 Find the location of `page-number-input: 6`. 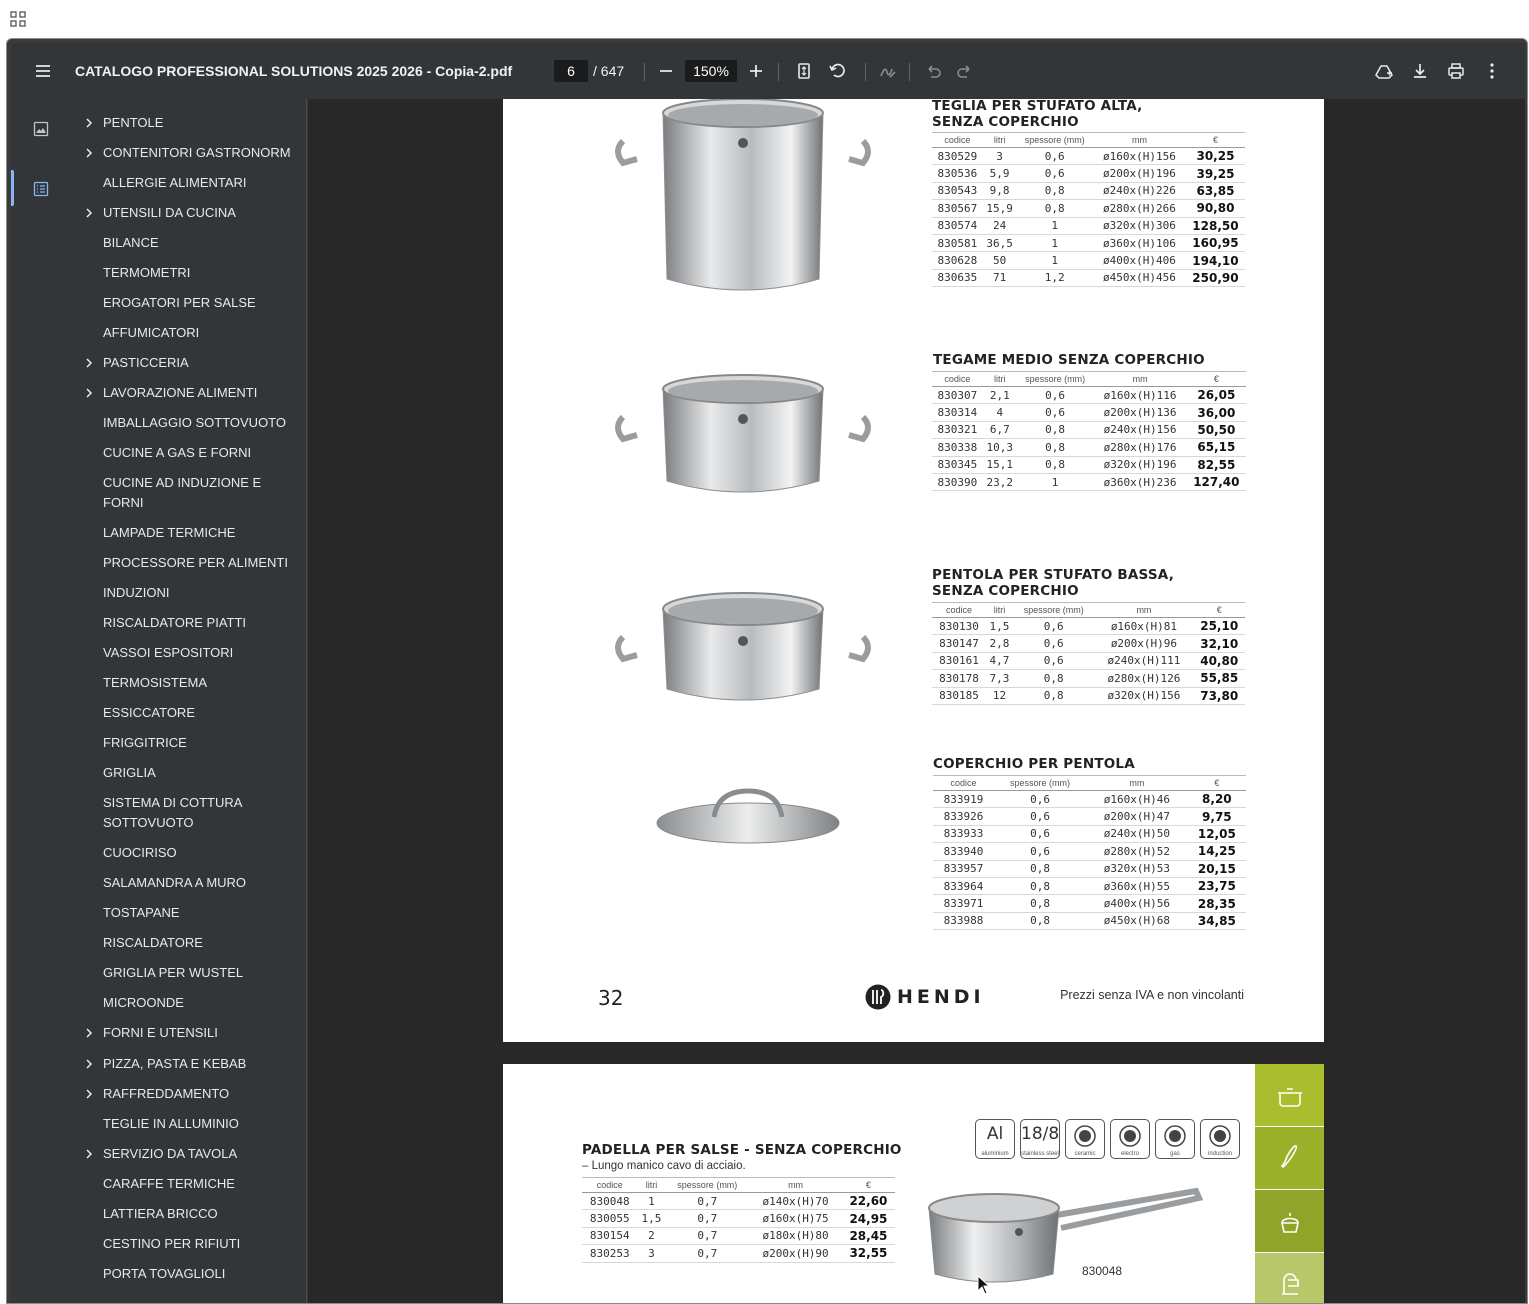

page-number-input: 6 is located at coordinates (571, 71).